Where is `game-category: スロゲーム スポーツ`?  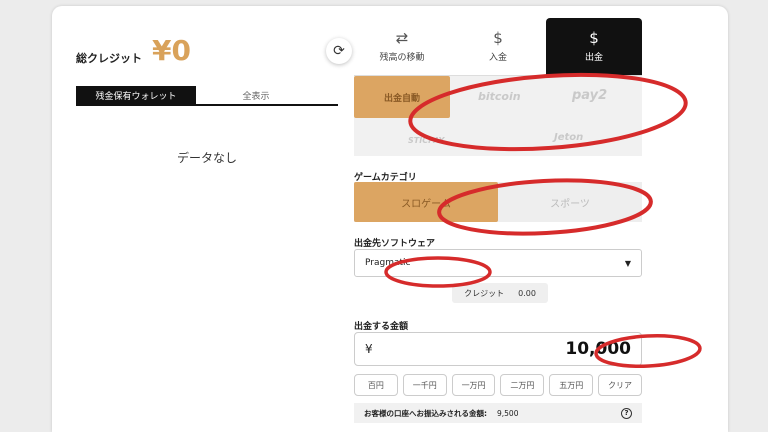 game-category: スロゲーム スポーツ is located at coordinates (498, 202).